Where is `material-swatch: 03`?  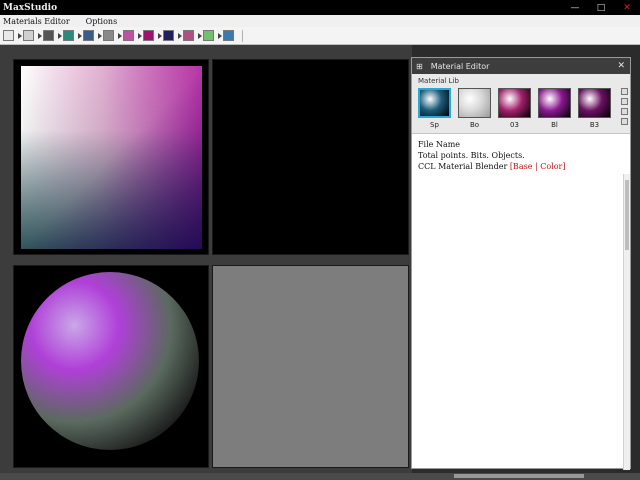 material-swatch: 03 is located at coordinates (514, 108).